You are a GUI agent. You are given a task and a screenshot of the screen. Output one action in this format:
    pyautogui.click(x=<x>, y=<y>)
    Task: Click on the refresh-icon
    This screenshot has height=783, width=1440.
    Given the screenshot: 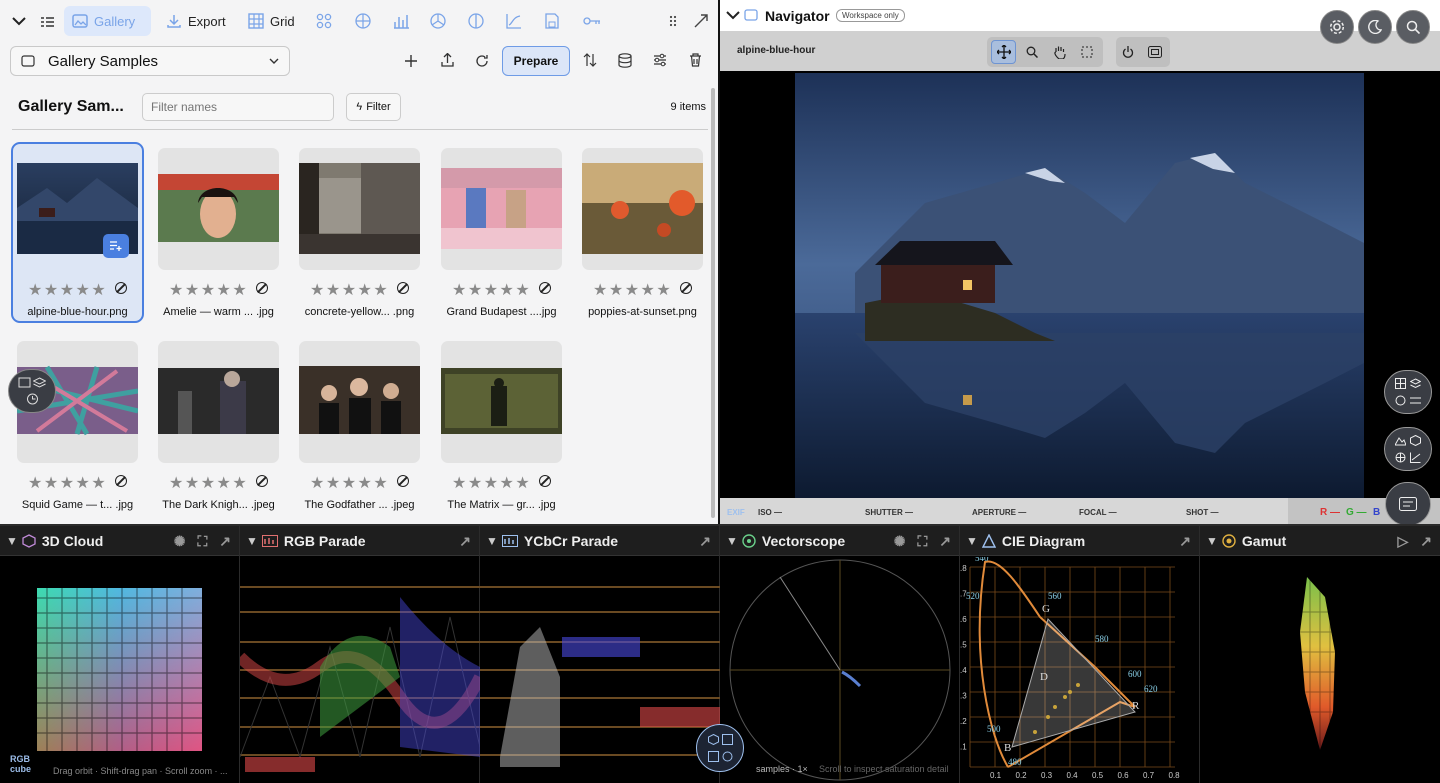 What is the action you would take?
    pyautogui.click(x=482, y=61)
    